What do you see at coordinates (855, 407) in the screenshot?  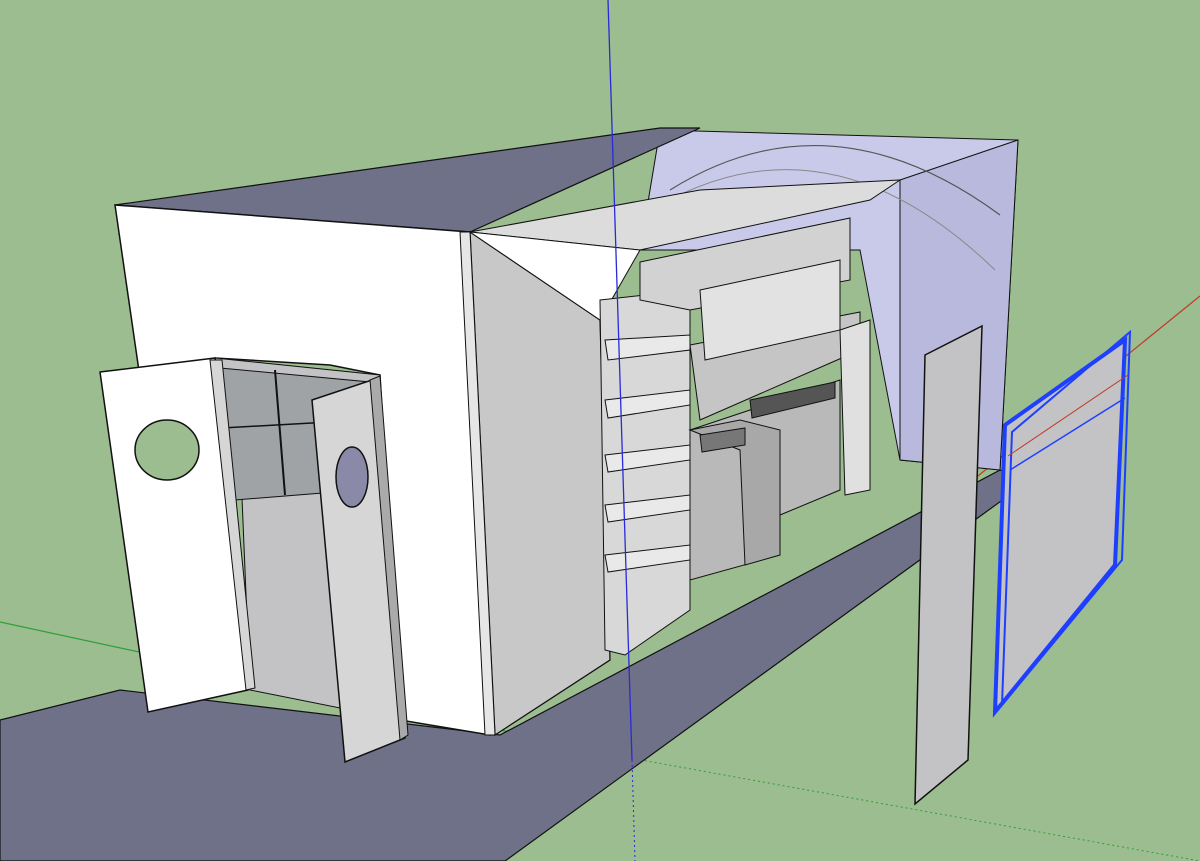 I see `back-divider` at bounding box center [855, 407].